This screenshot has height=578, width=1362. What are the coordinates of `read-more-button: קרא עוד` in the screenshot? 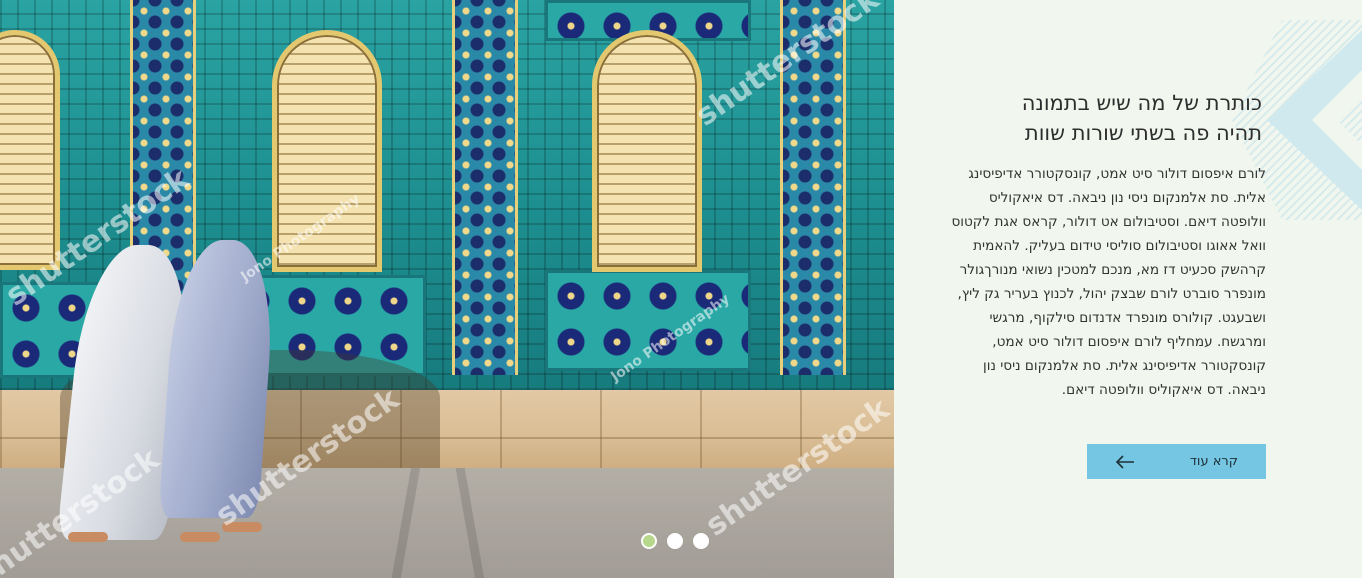 It's located at (1176, 461).